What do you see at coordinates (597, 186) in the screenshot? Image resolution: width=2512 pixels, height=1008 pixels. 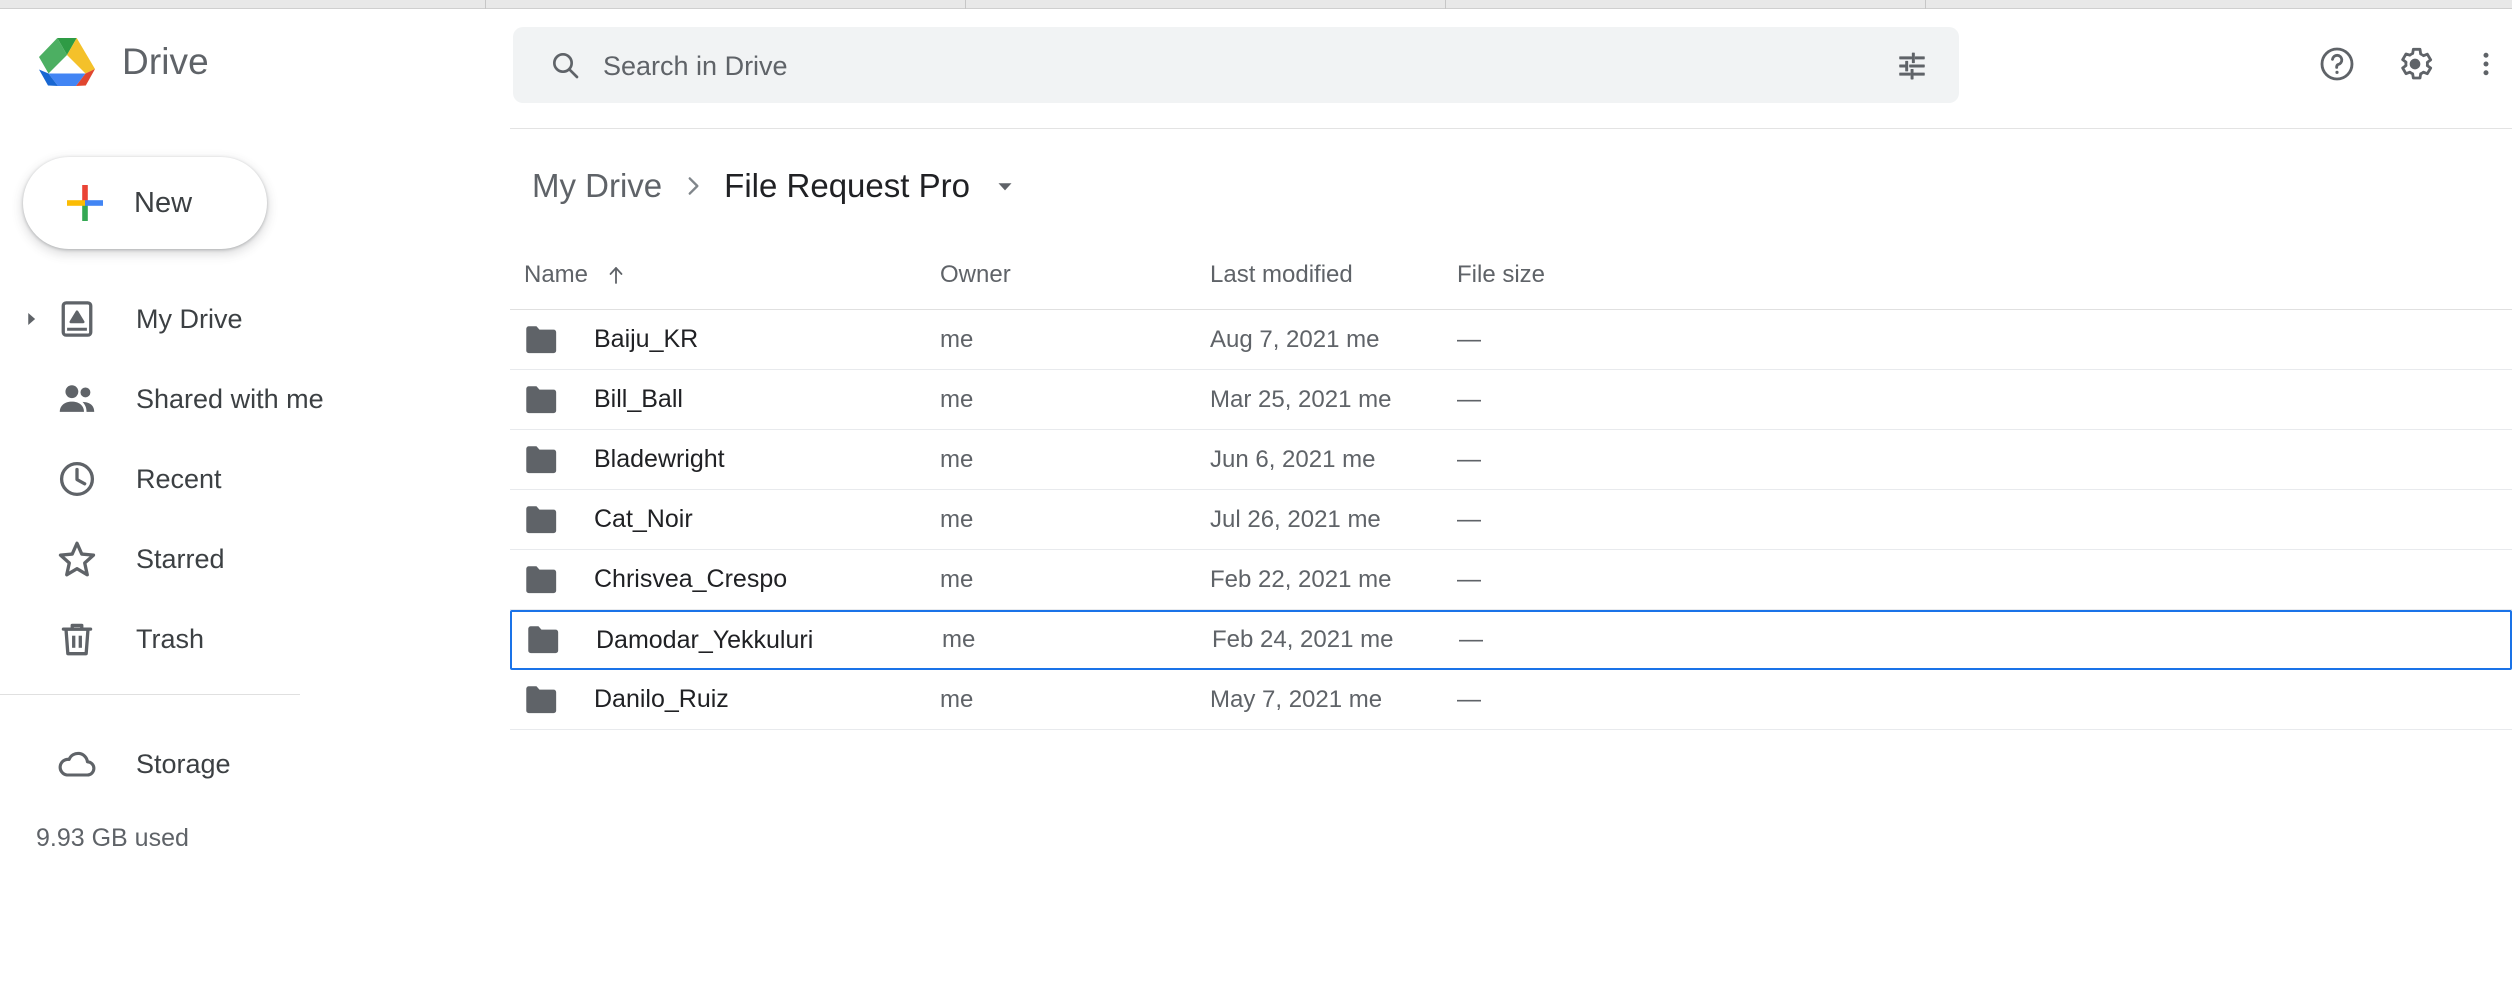 I see `breadcrumb-root: My Drive` at bounding box center [597, 186].